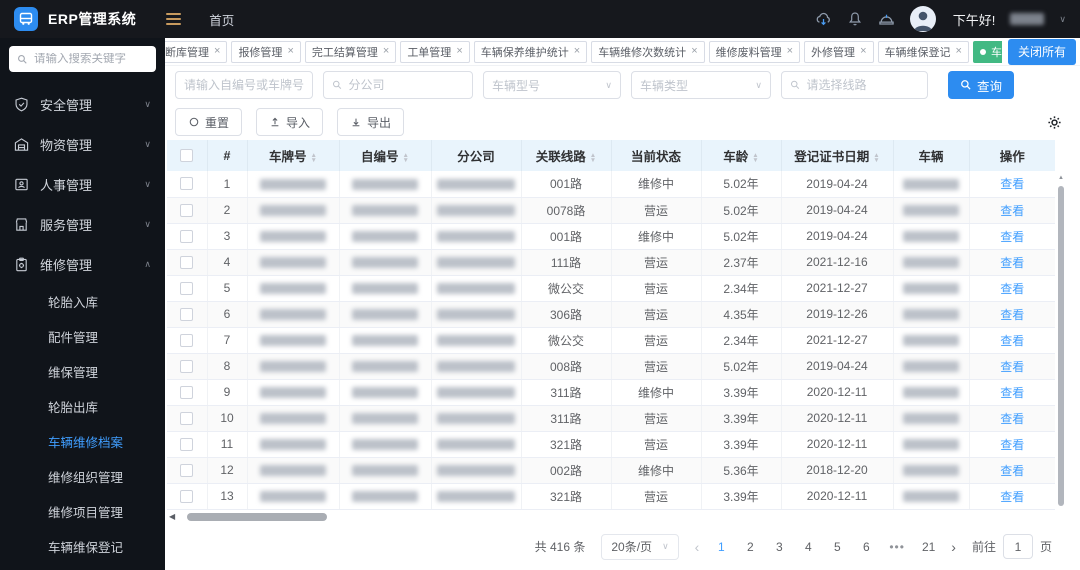 This screenshot has height=570, width=1080. What do you see at coordinates (350, 51) in the screenshot?
I see `tab-完工结算管理: 完工结算管理 ×` at bounding box center [350, 51].